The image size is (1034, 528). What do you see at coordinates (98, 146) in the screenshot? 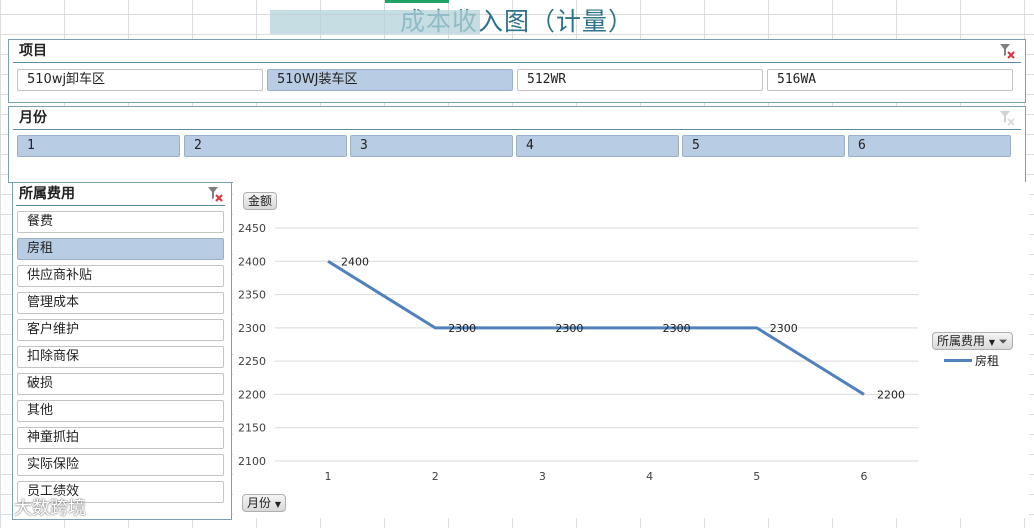
I see `slicer-item-month-1: 1` at bounding box center [98, 146].